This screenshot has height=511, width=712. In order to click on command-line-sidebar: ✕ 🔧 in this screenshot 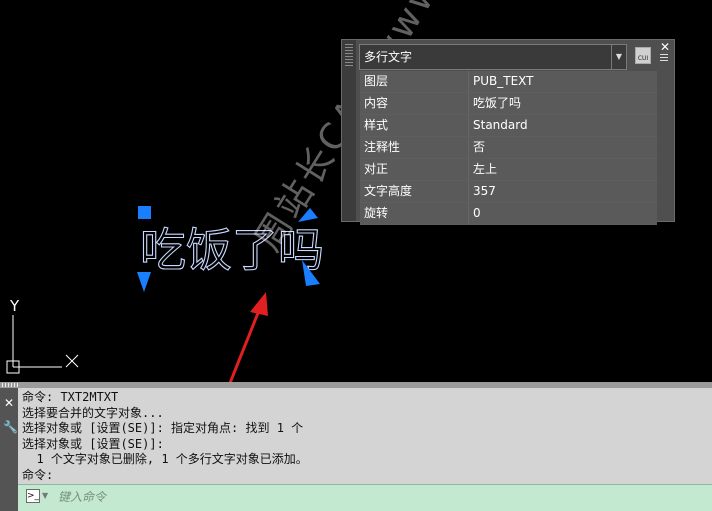, I will do `click(9, 449)`.